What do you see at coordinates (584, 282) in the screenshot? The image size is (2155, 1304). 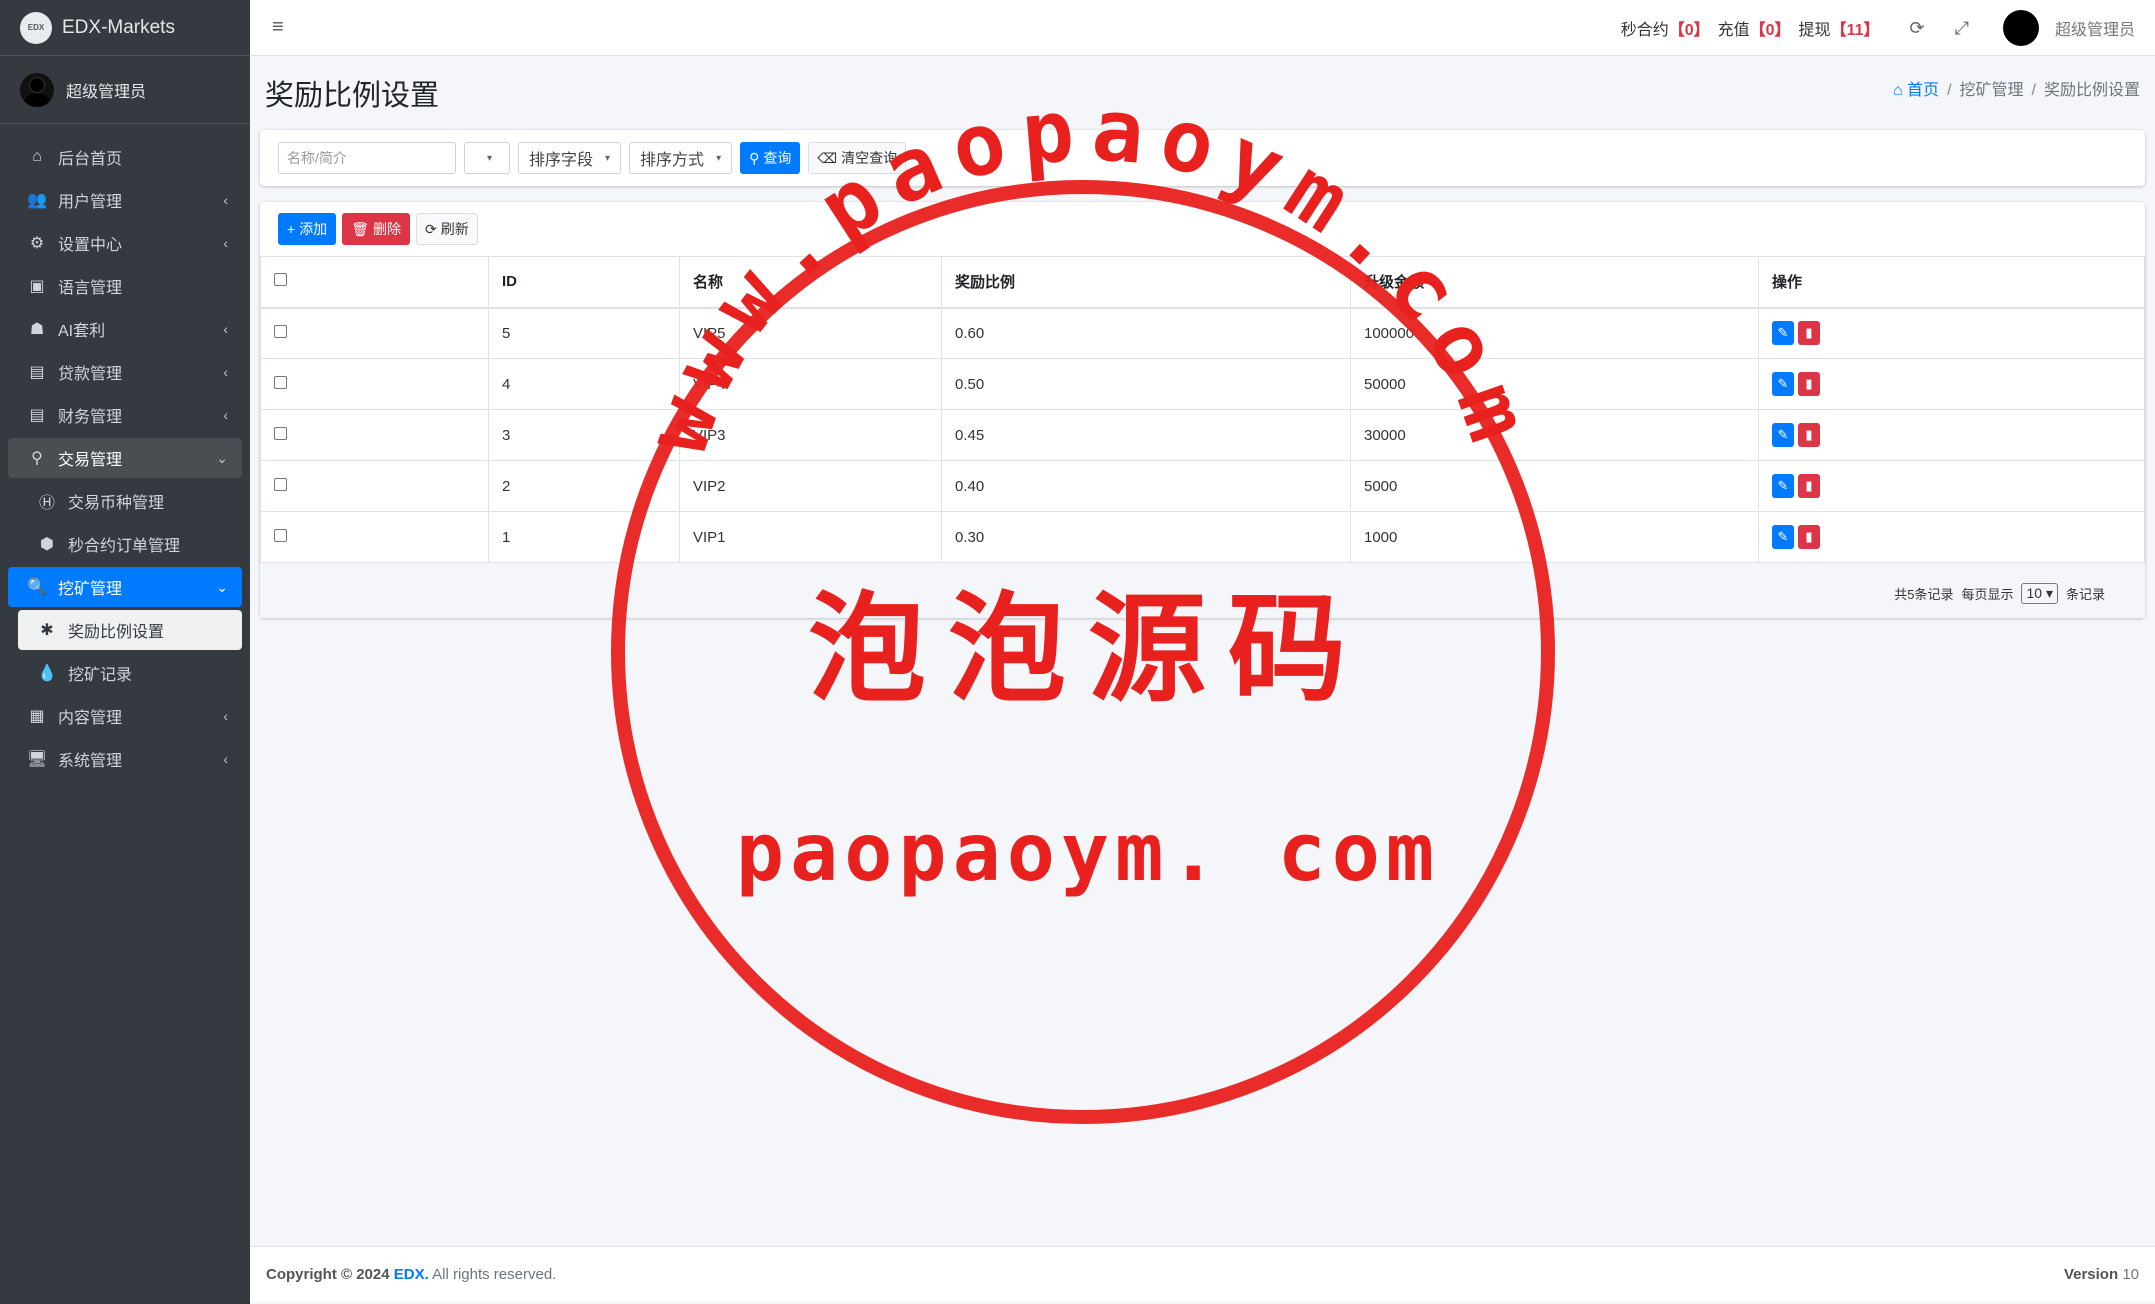 I see `col-id: ID` at bounding box center [584, 282].